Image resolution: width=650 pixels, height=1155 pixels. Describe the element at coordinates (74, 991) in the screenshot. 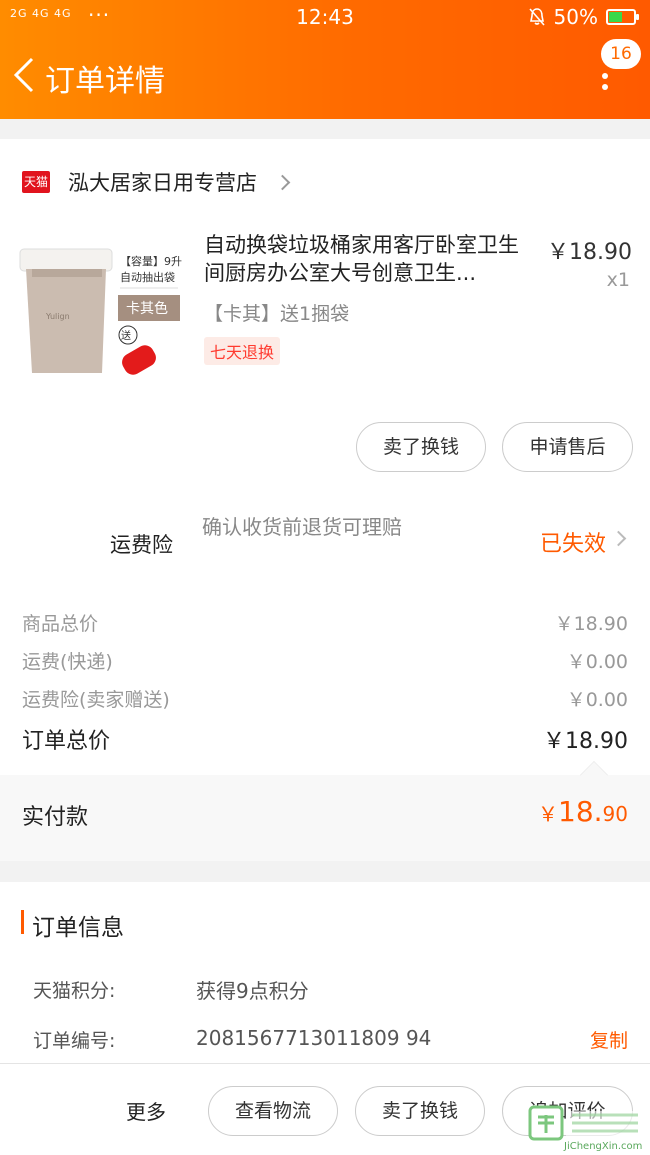

I see `points-label: 天猫积分:` at that location.